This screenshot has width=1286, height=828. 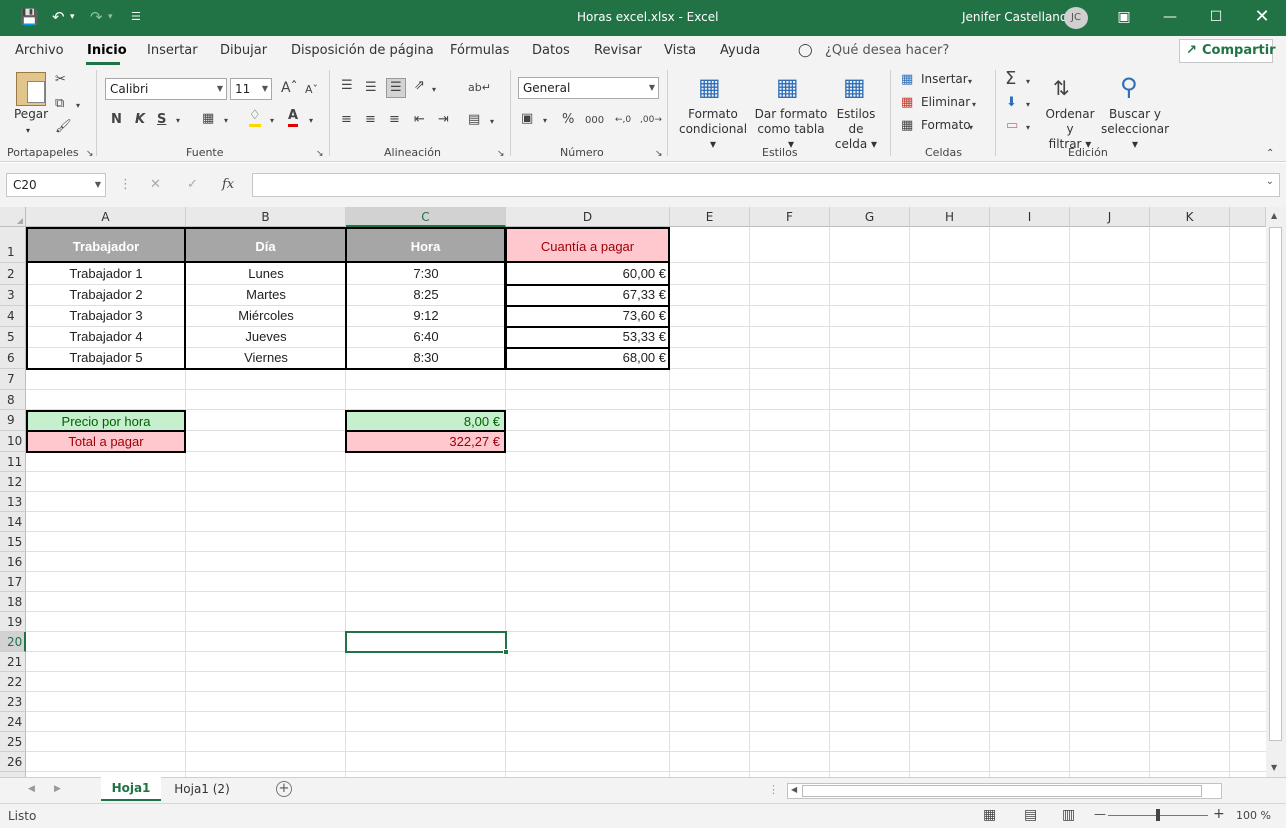 What do you see at coordinates (907, 126) in the screenshot?
I see `format-cells-icon: ▦` at bounding box center [907, 126].